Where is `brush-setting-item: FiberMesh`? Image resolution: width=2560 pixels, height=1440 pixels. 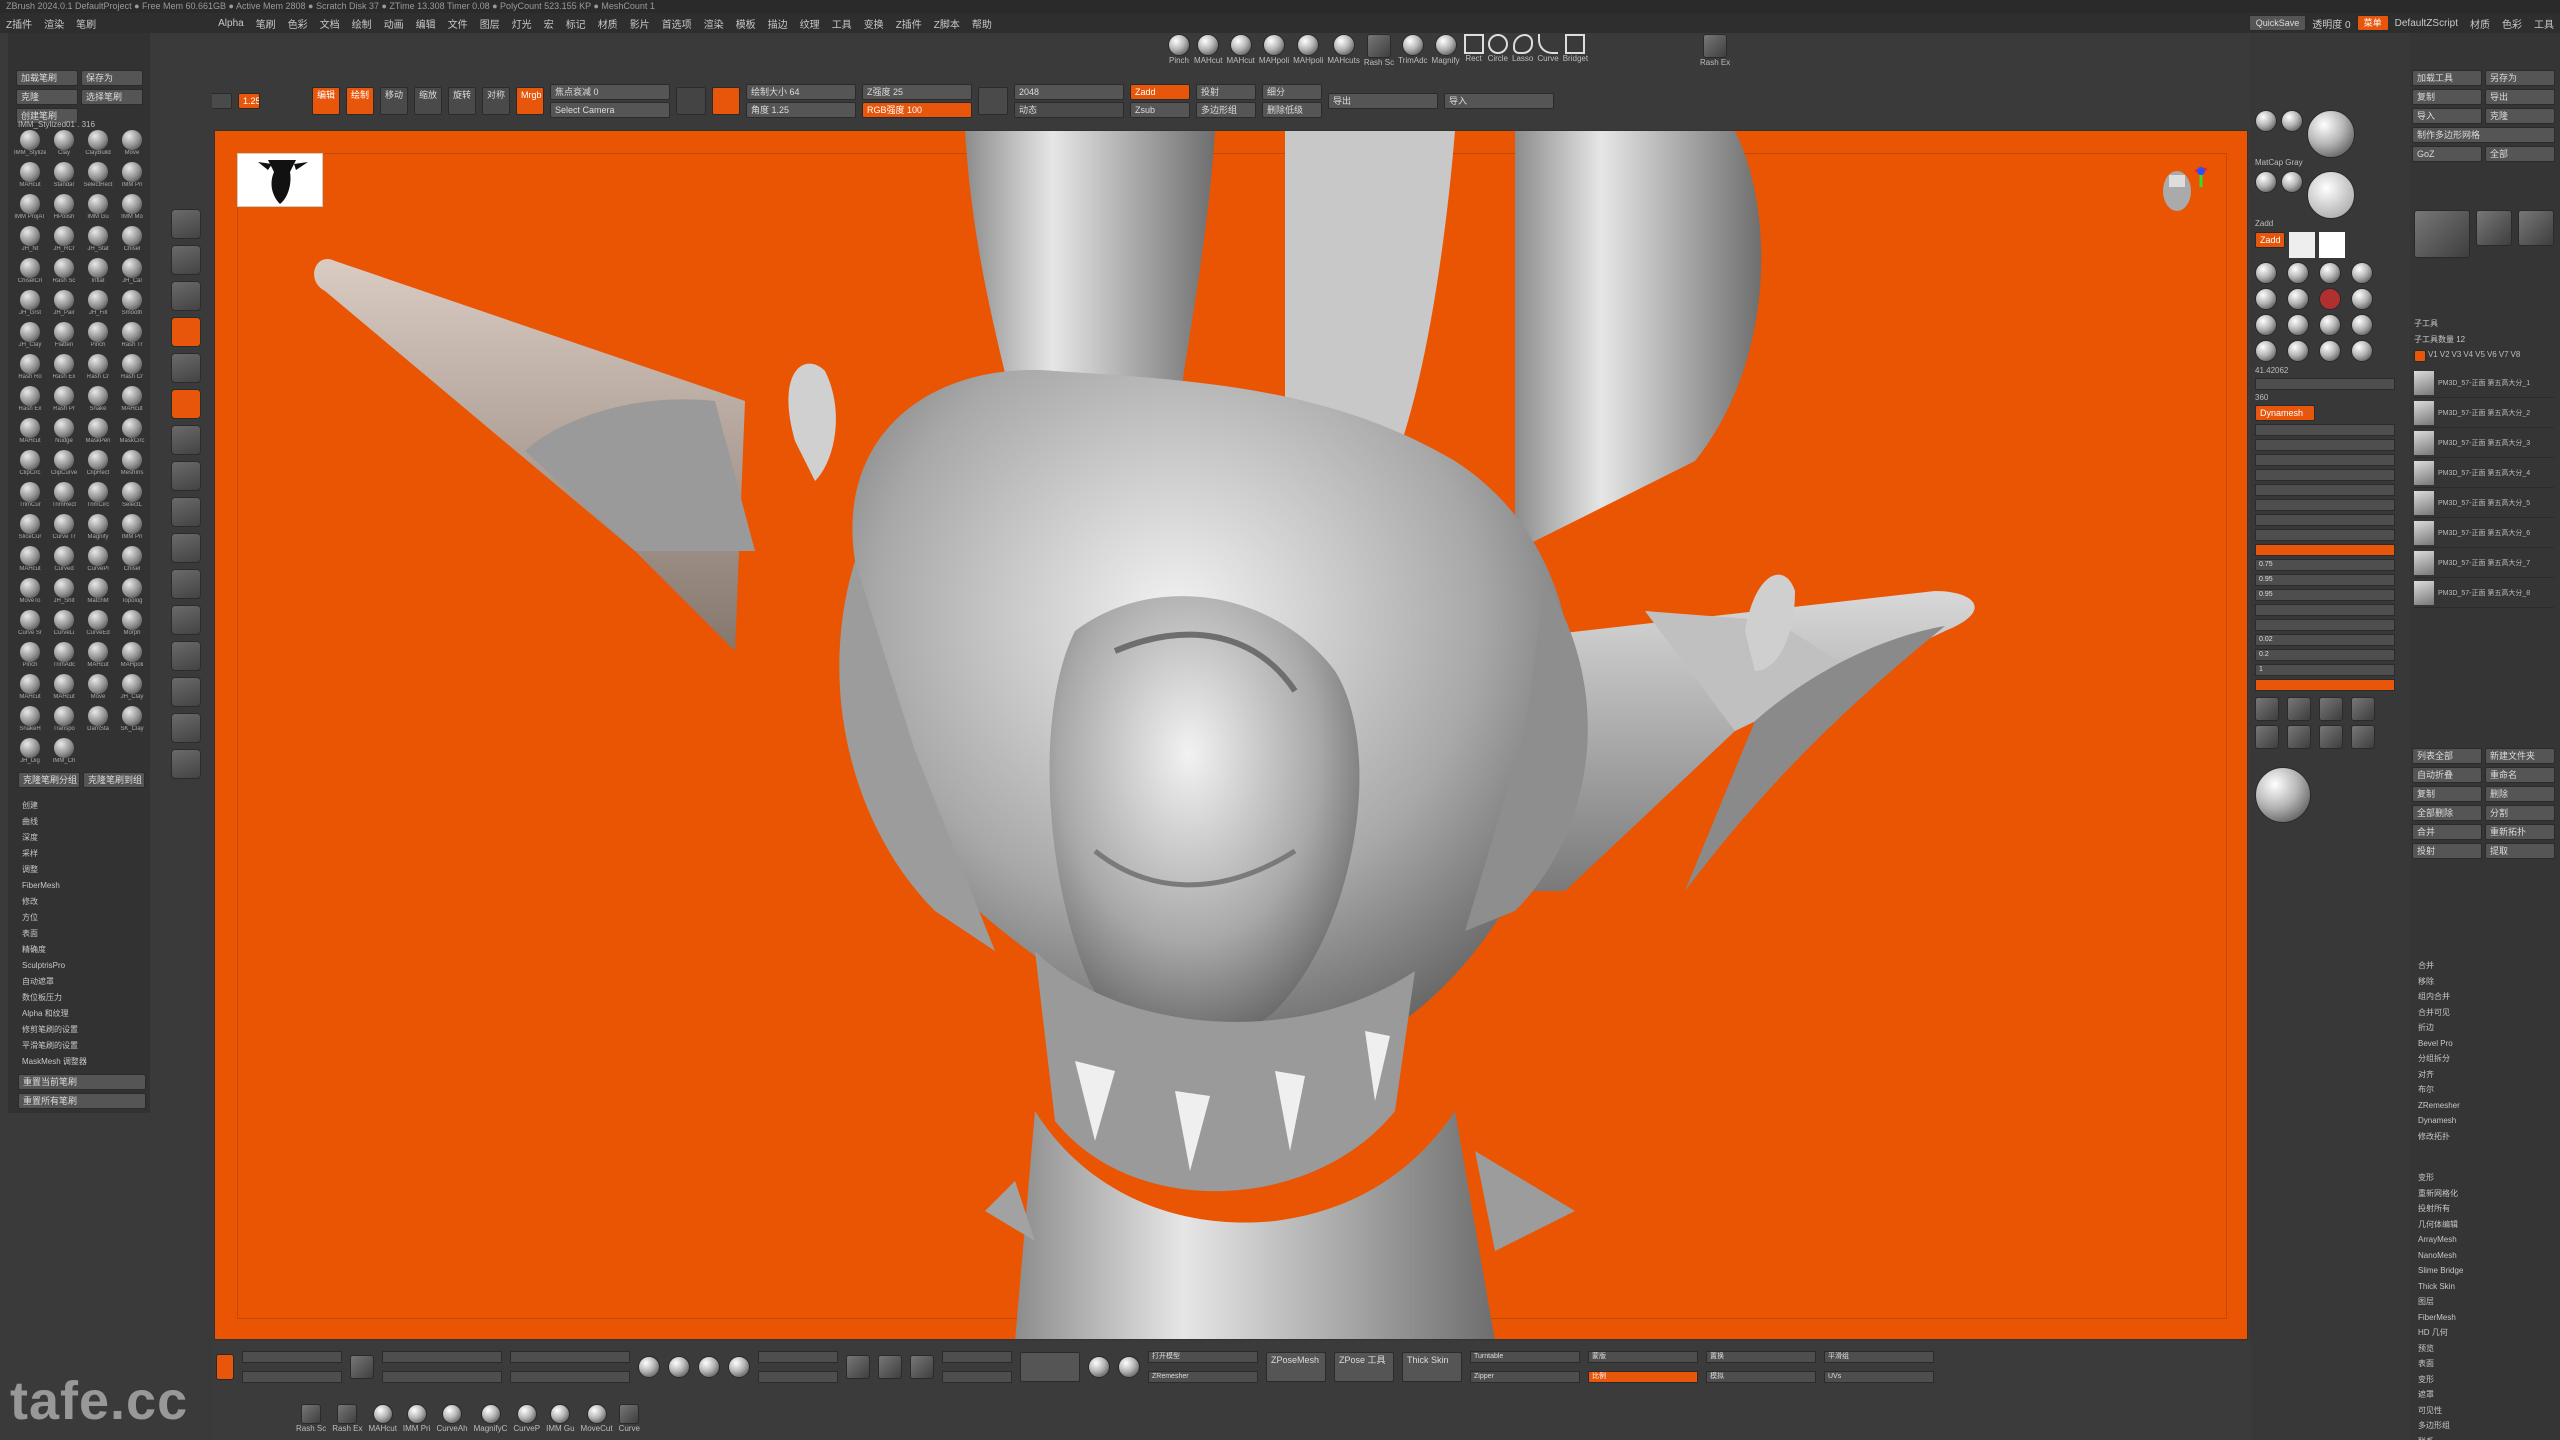 brush-setting-item: FiberMesh is located at coordinates (87, 886).